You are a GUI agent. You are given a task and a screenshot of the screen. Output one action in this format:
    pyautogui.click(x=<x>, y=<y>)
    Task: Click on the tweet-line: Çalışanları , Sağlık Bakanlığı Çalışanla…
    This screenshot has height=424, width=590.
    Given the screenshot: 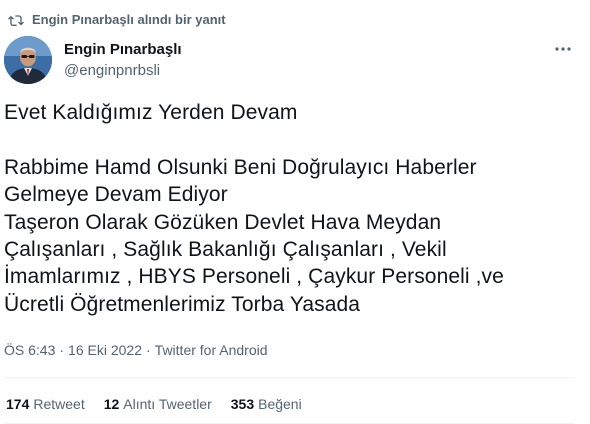 What is the action you would take?
    pyautogui.click(x=225, y=250)
    